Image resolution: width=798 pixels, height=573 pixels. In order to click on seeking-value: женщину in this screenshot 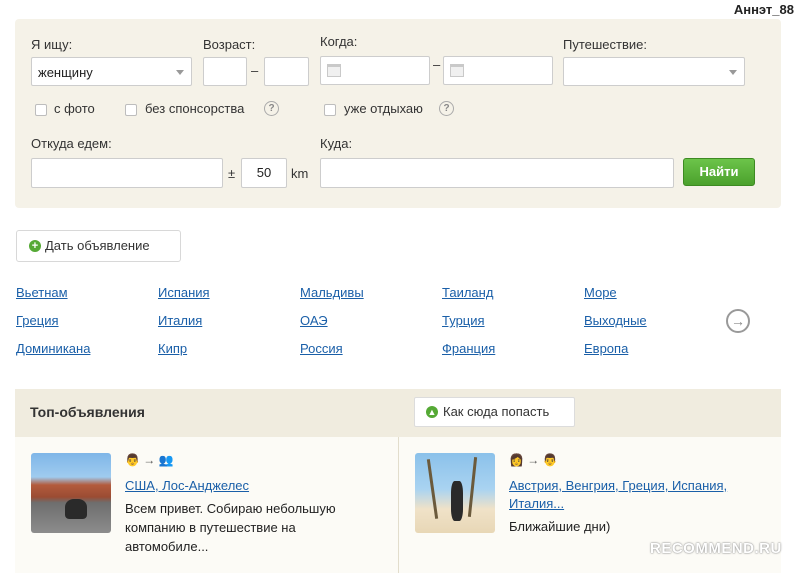, I will do `click(65, 72)`.